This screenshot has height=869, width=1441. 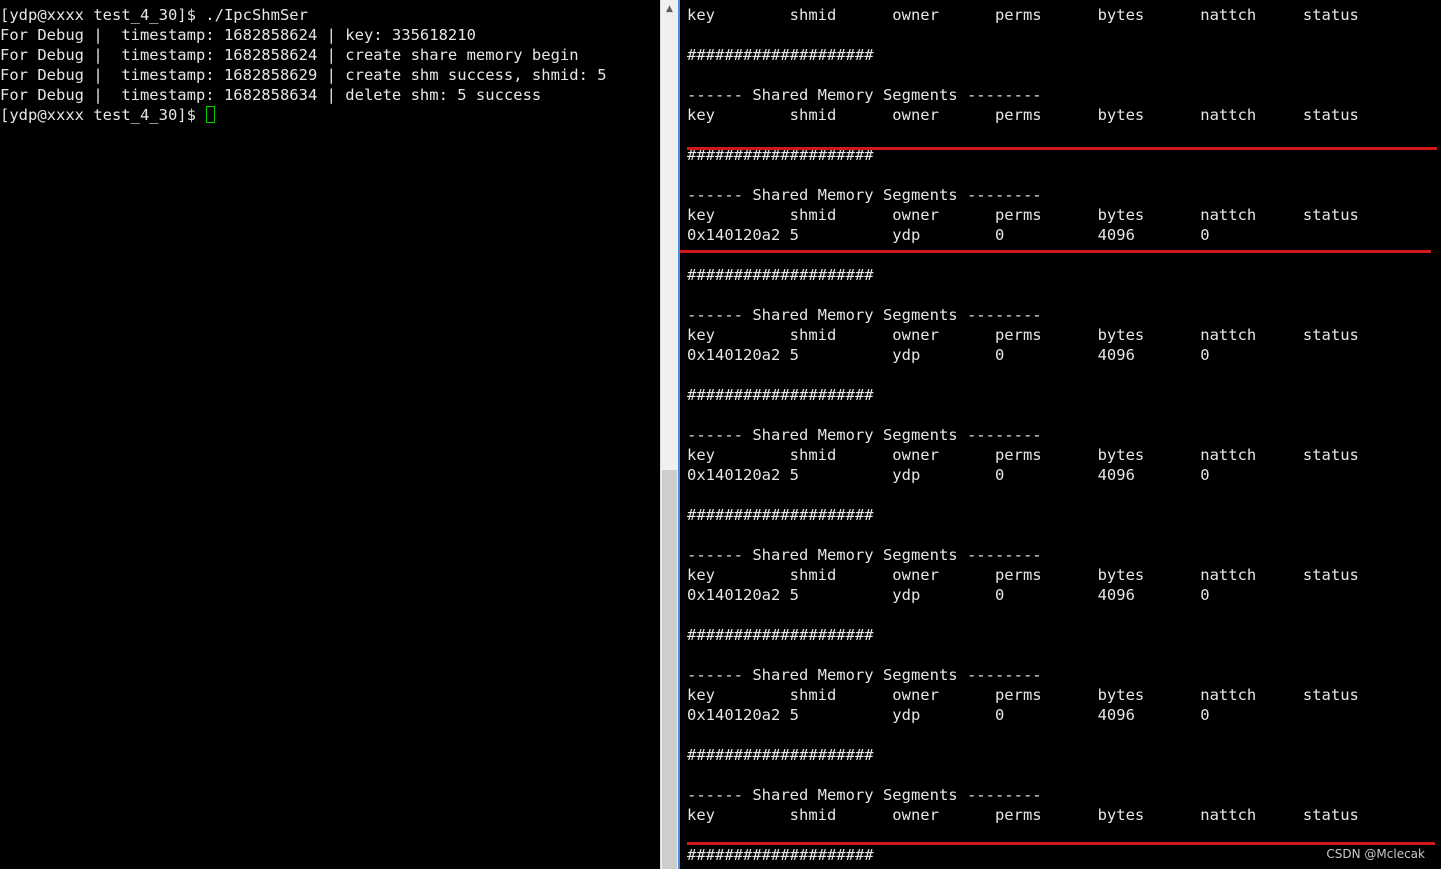 I want to click on terminal-prompt-line: [ydp@xxxx test_4_30]$, so click(x=108, y=115).